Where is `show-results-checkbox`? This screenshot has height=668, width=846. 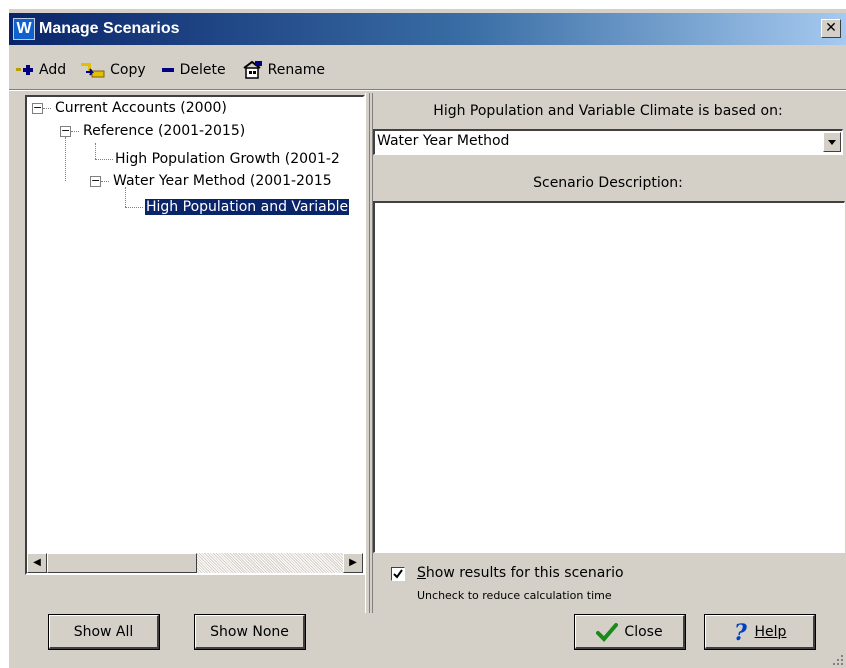
show-results-checkbox is located at coordinates (398, 574).